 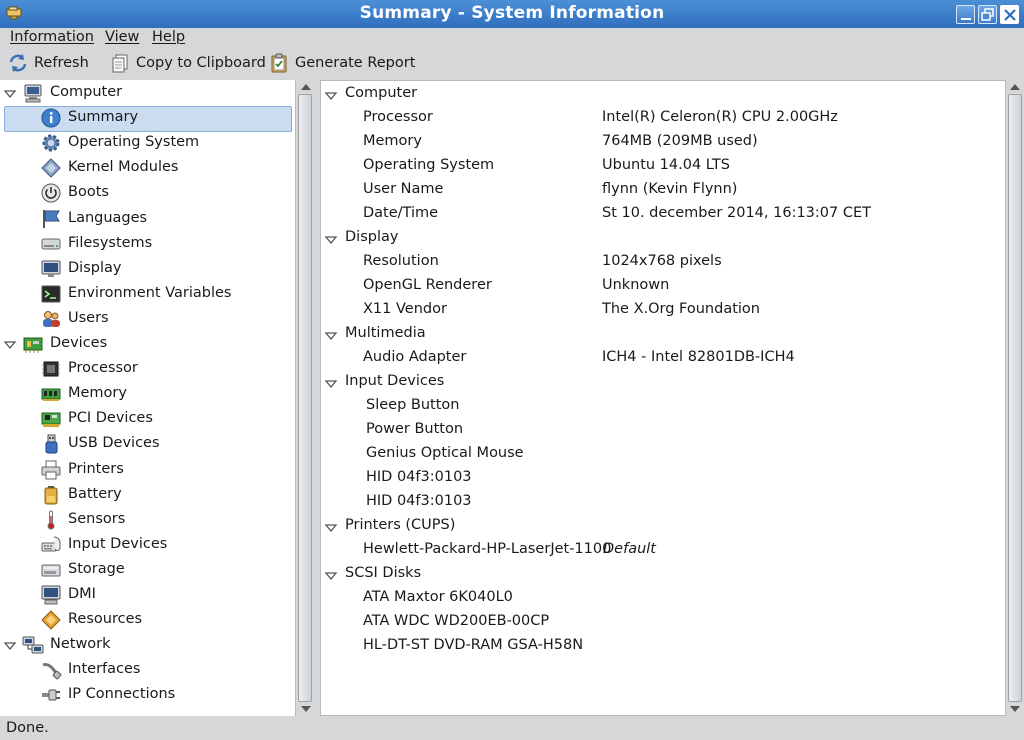 What do you see at coordinates (108, 217) in the screenshot?
I see `tree-item-label: Languages` at bounding box center [108, 217].